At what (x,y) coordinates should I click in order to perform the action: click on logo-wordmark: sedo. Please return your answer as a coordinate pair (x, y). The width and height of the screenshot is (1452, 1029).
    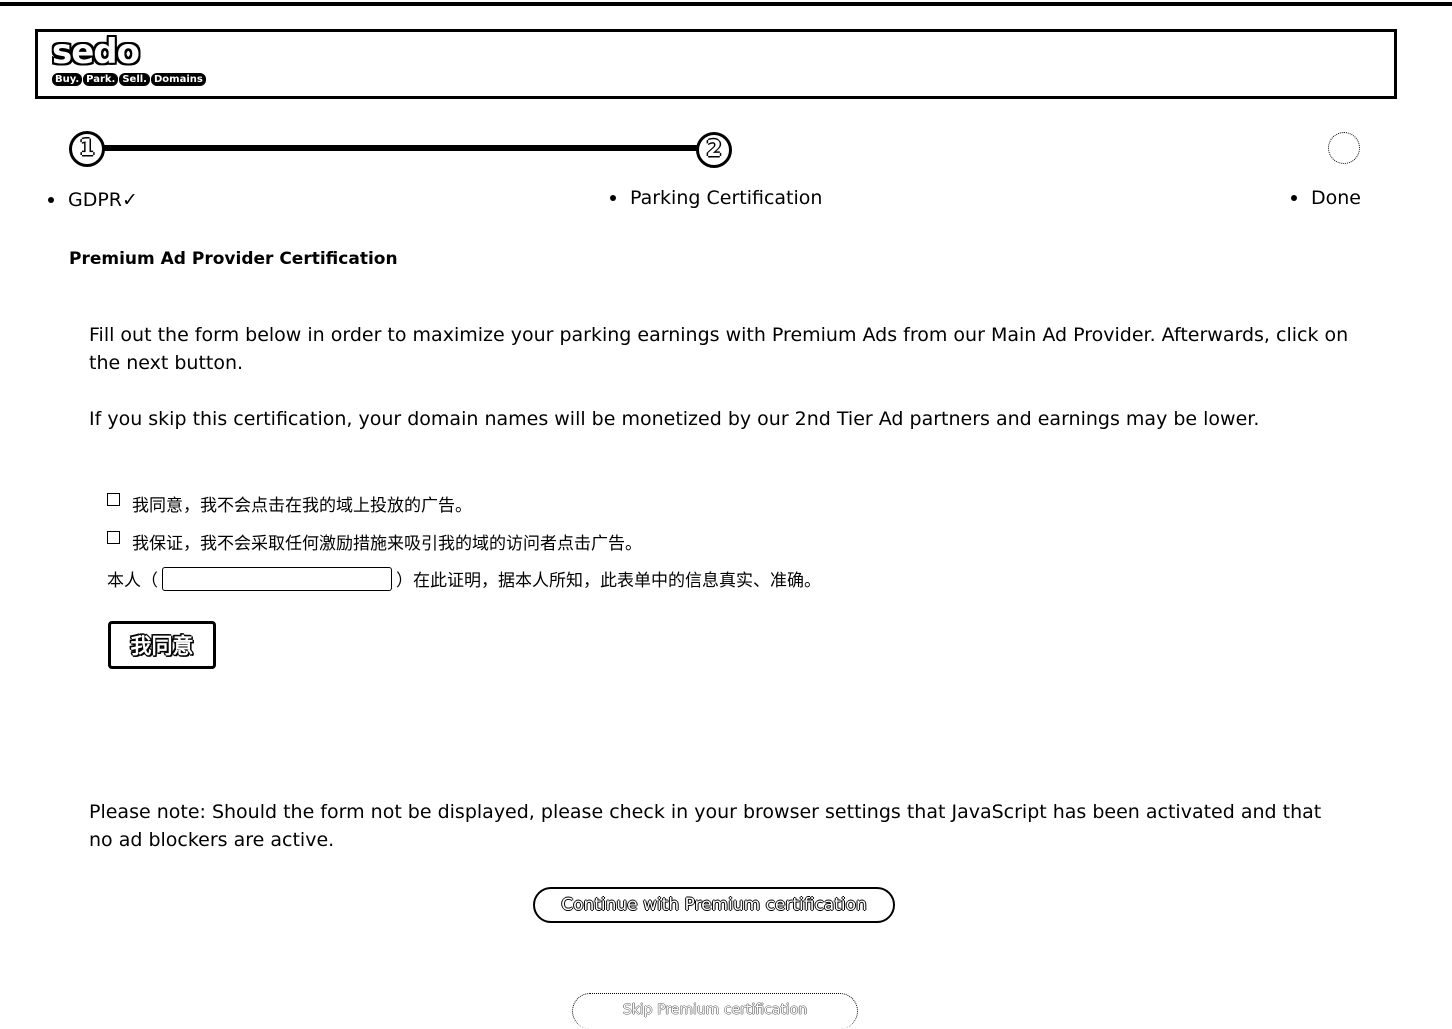
    Looking at the image, I should click on (96, 52).